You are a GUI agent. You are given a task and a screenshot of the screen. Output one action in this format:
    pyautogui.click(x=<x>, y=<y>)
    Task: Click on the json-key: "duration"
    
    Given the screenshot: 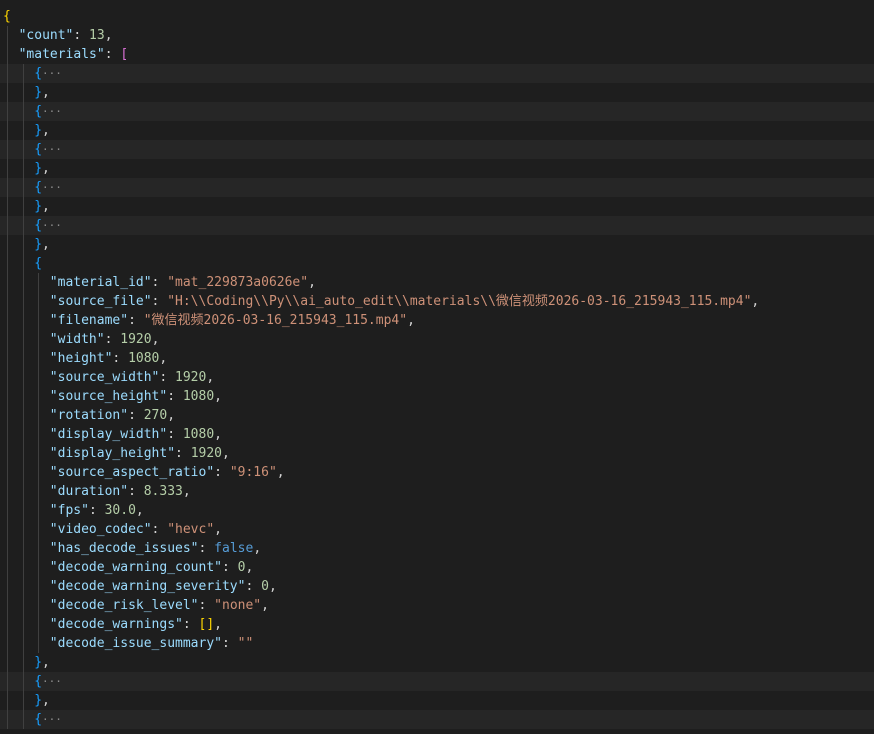 What is the action you would take?
    pyautogui.click(x=89, y=491)
    